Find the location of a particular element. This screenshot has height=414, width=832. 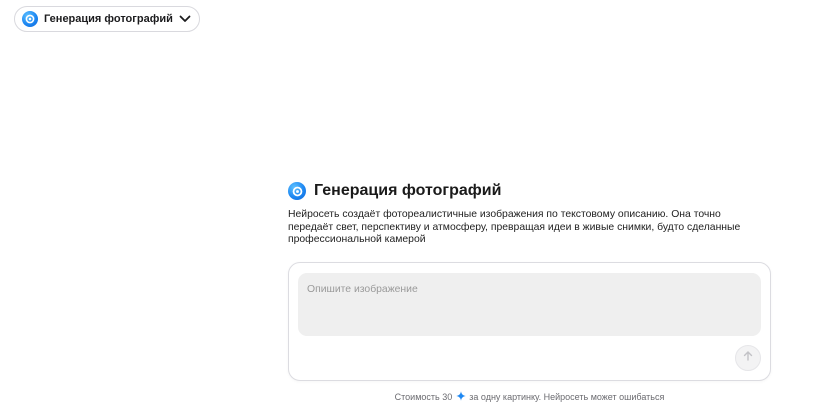

arrow-up-icon is located at coordinates (748, 358).